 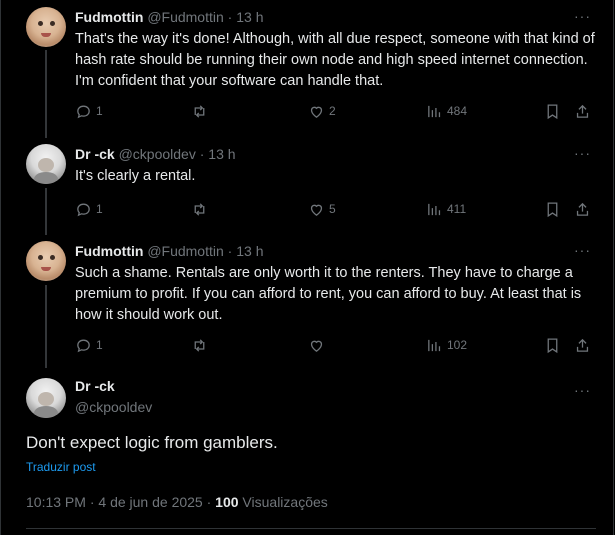 I want to click on views-button: 411, so click(x=446, y=209).